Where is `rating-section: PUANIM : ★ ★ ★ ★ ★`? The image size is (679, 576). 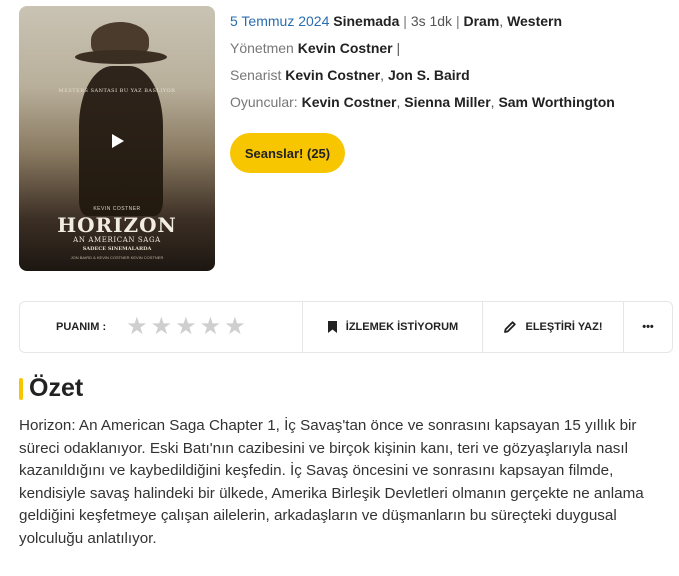
rating-section: PUANIM : ★ ★ ★ ★ ★ is located at coordinates (161, 327).